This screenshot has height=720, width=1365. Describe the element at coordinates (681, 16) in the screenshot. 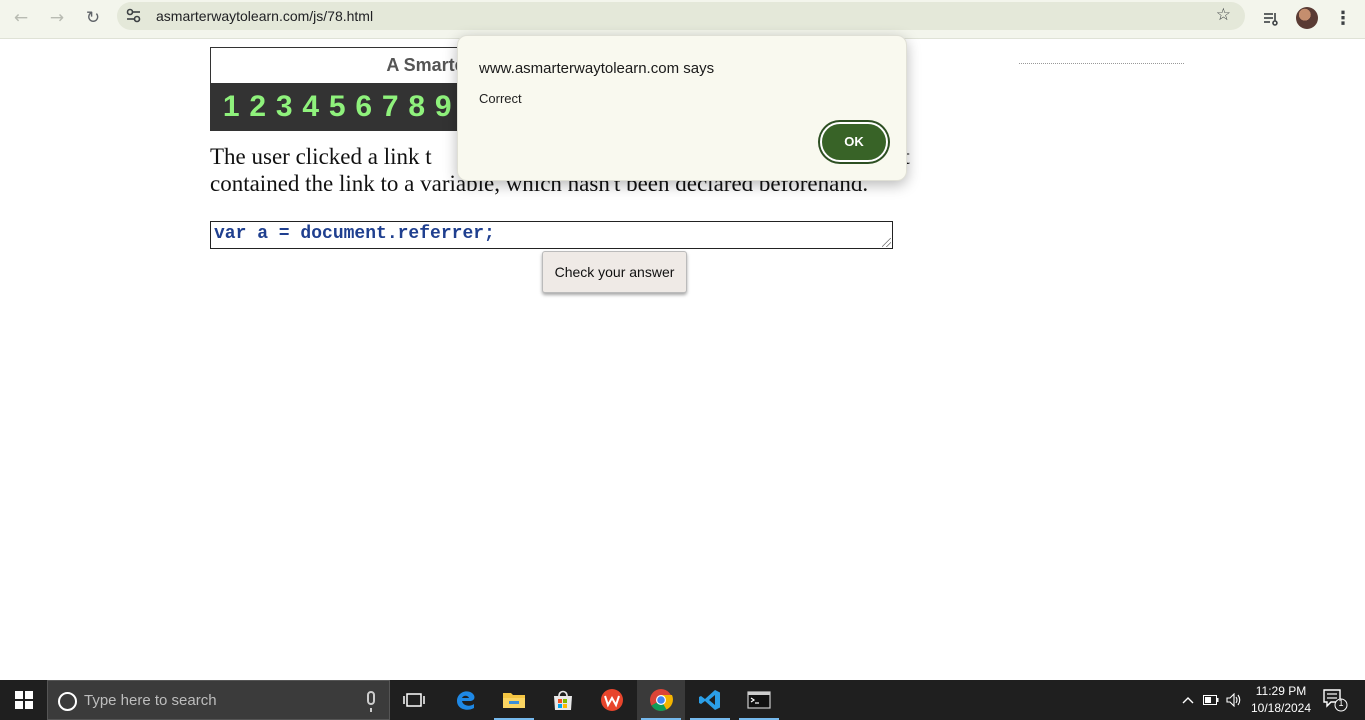

I see `address-bar: asmarterwaytolearn.com/js/78.html ☆` at that location.